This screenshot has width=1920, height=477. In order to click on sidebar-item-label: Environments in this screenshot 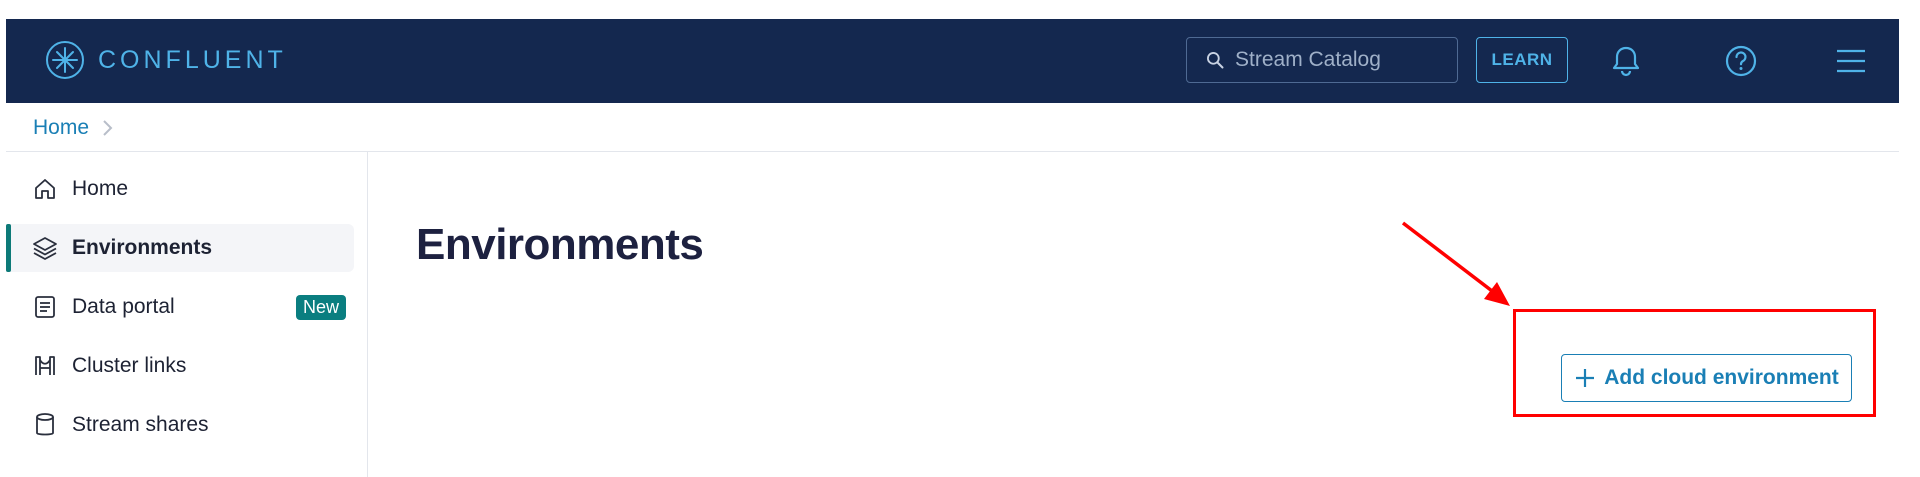, I will do `click(142, 247)`.